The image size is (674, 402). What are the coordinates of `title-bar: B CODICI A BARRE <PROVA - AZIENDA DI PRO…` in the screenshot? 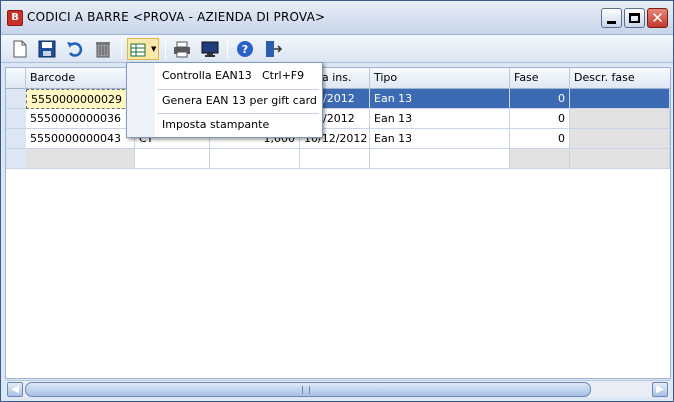 It's located at (337, 18).